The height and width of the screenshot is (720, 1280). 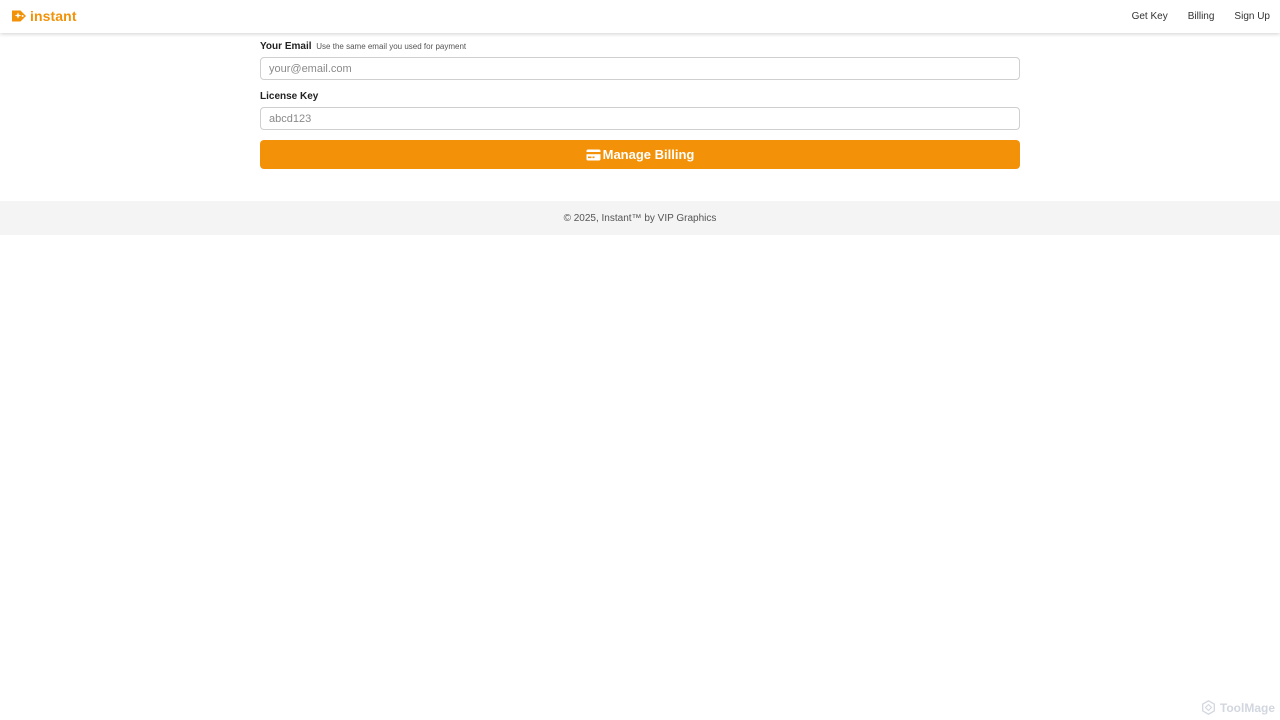 I want to click on toolmage-watermark: ToolMage, so click(x=1238, y=707).